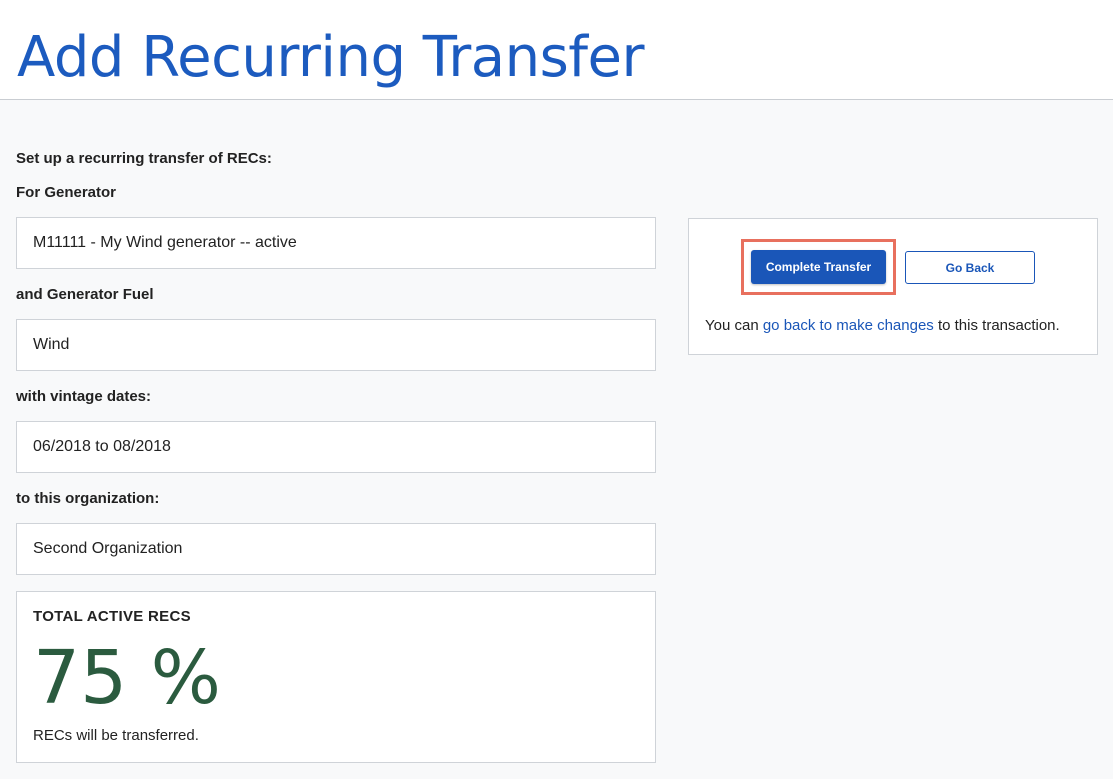 Image resolution: width=1113 pixels, height=779 pixels. What do you see at coordinates (734, 325) in the screenshot?
I see `hint-prefix: You can` at bounding box center [734, 325].